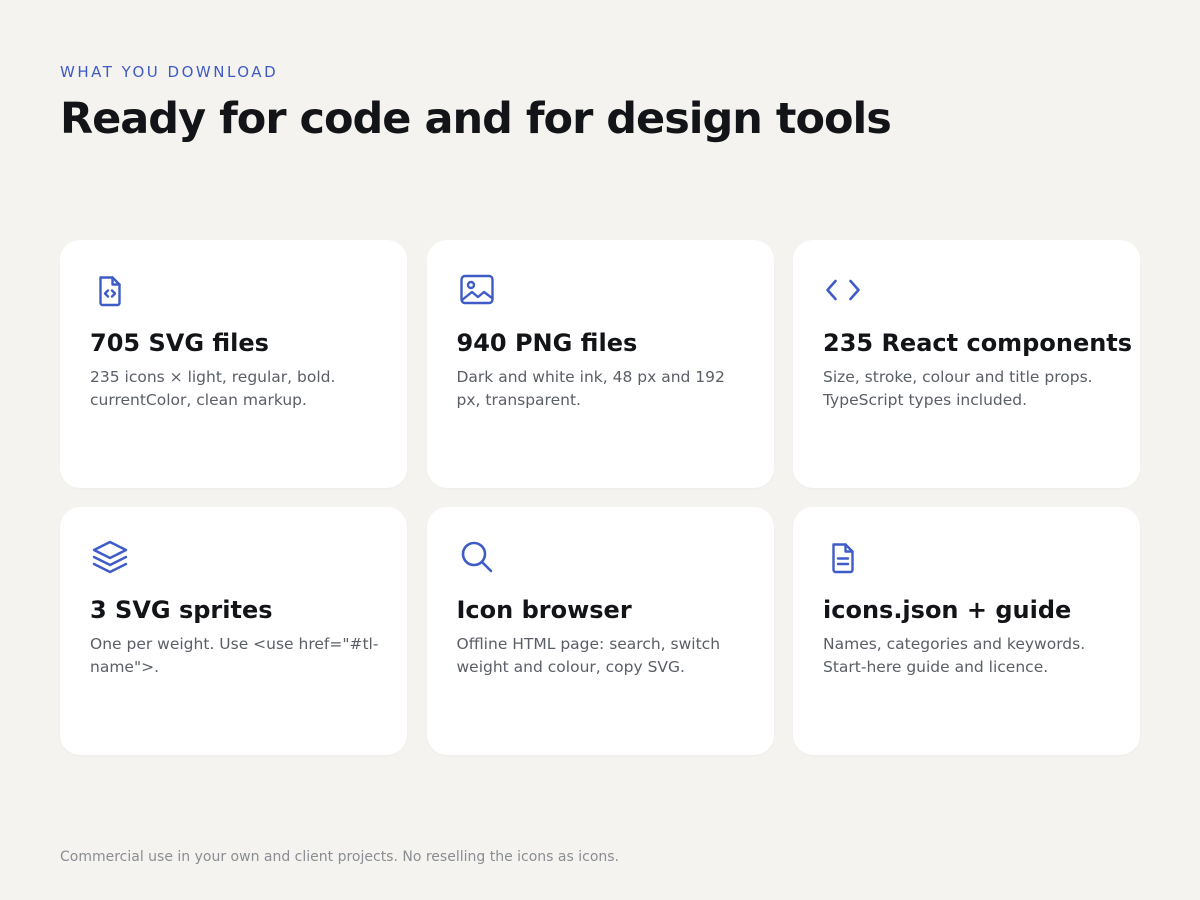  What do you see at coordinates (978, 343) in the screenshot?
I see `card-title: 235 React components` at bounding box center [978, 343].